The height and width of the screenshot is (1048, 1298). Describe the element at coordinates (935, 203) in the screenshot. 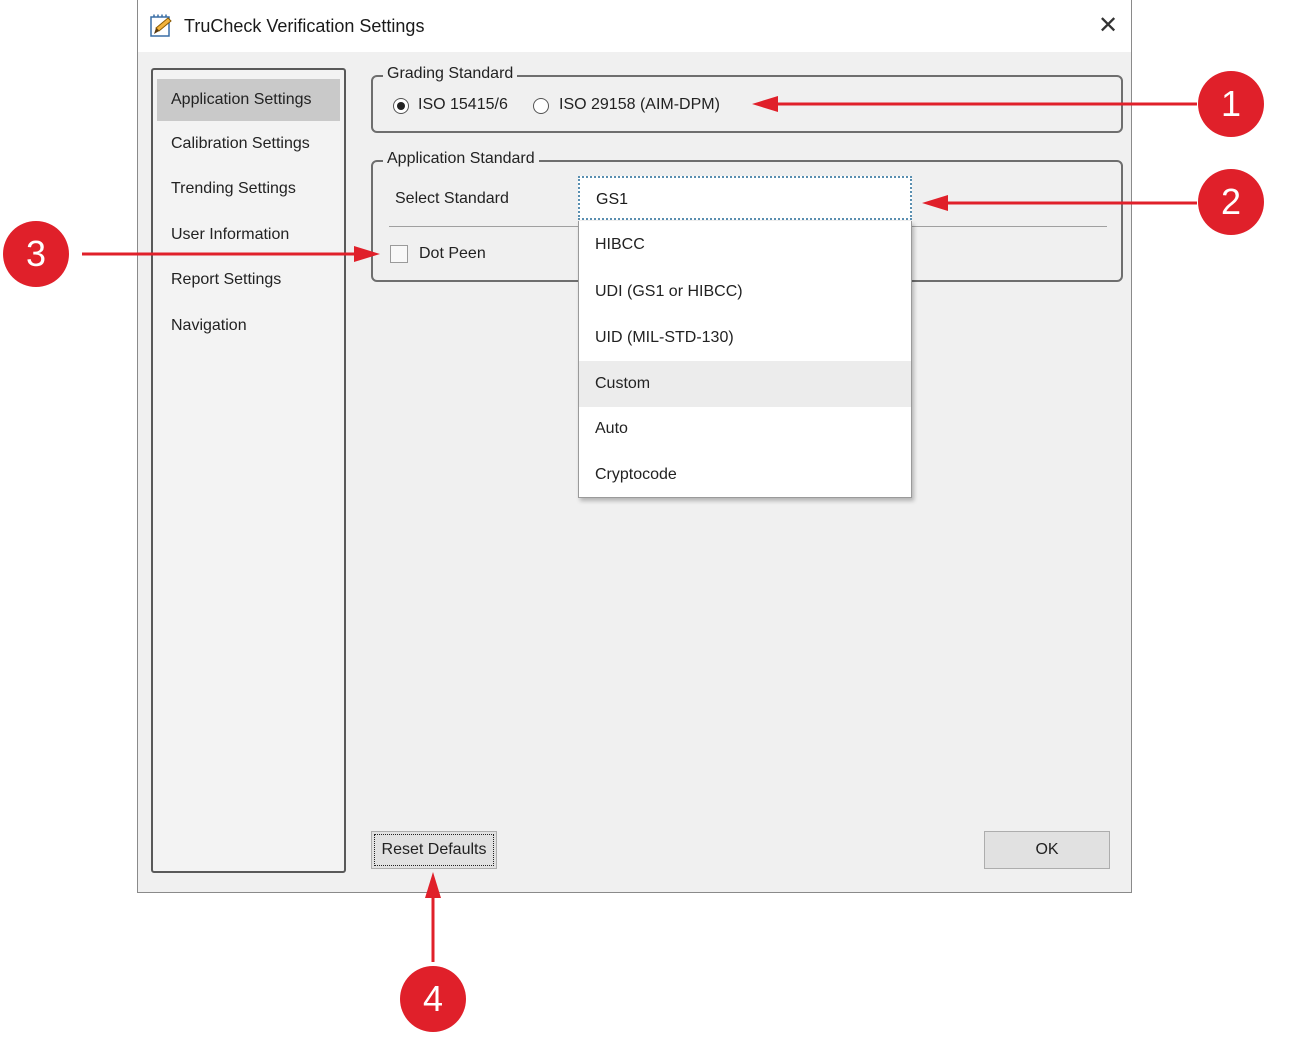

I see `callout-2-arrowhead` at that location.